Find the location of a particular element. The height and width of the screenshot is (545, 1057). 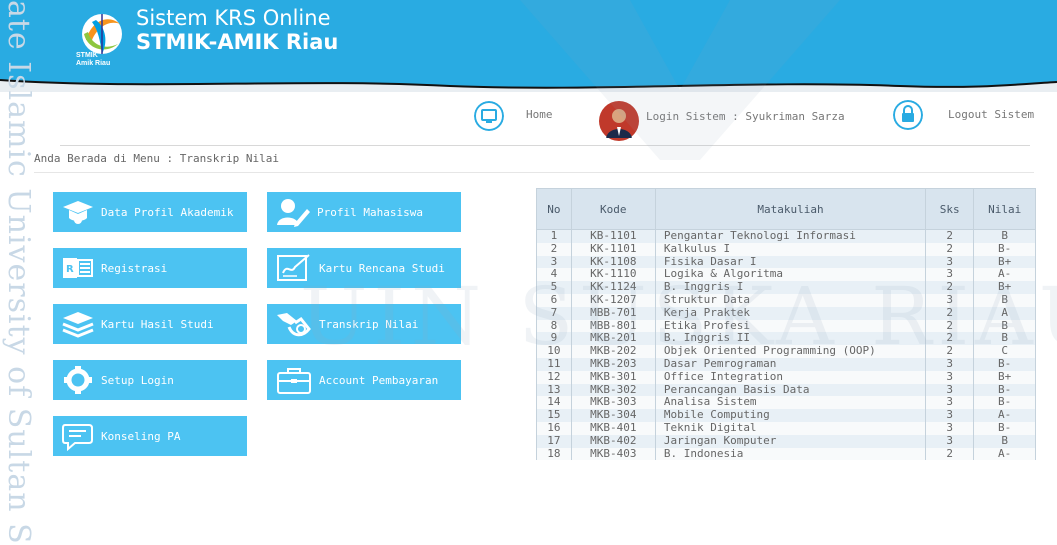

institution-title: STMIK-AMIK Riau is located at coordinates (237, 42).